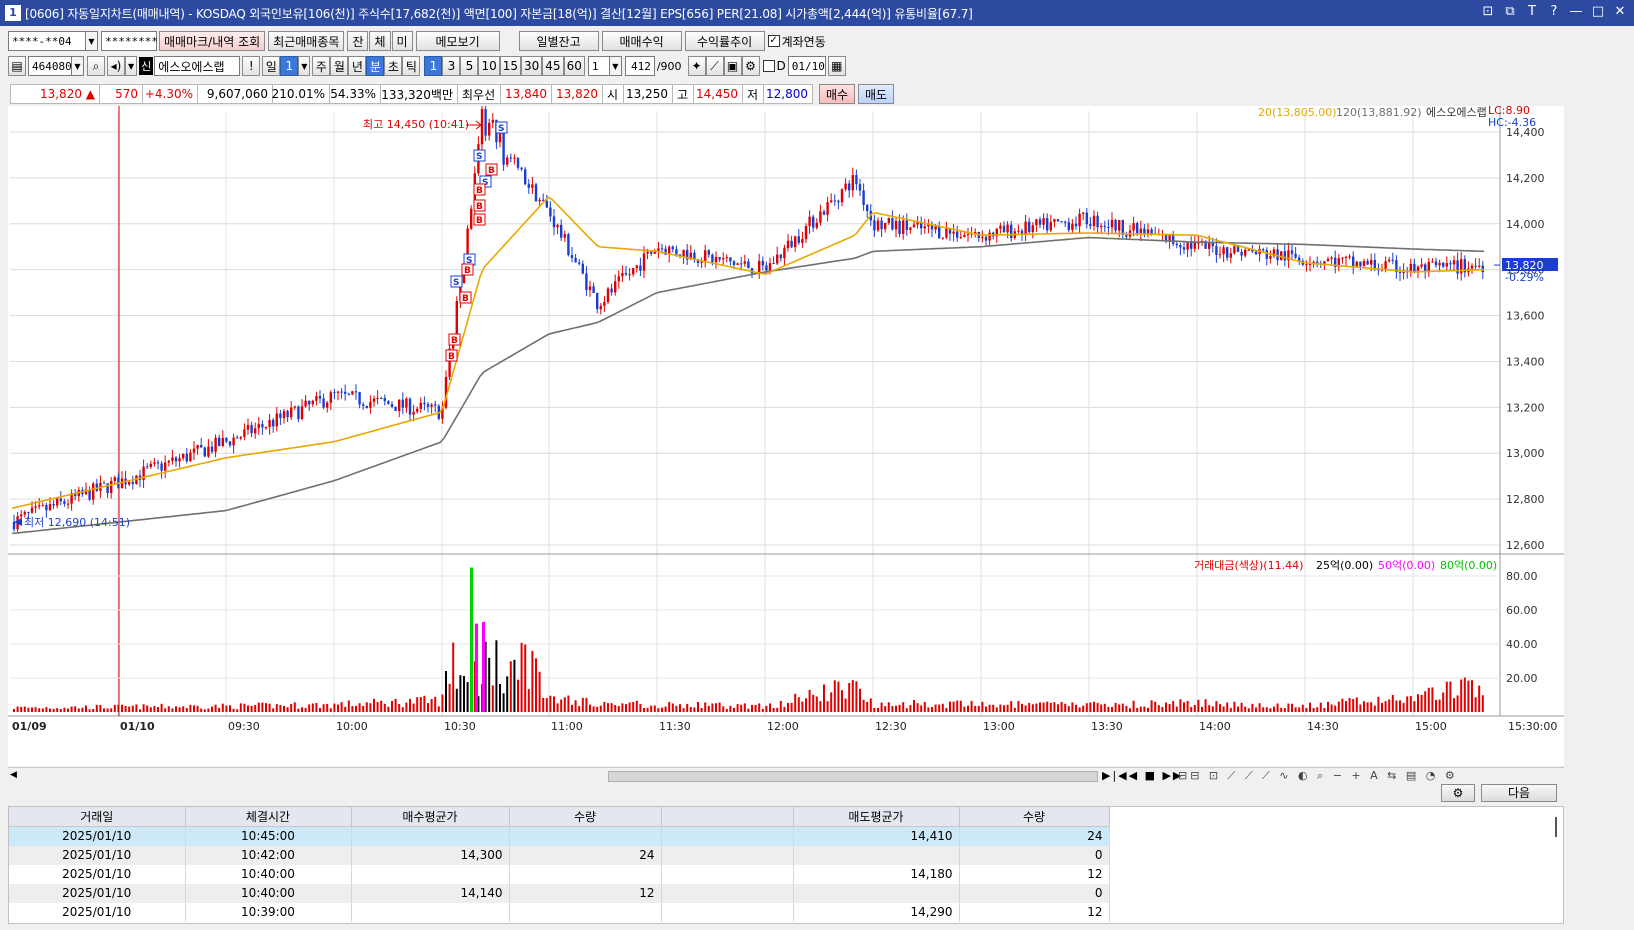 The image size is (1634, 930). What do you see at coordinates (92, 41) in the screenshot?
I see `account-dropdown-icon: ▼` at bounding box center [92, 41].